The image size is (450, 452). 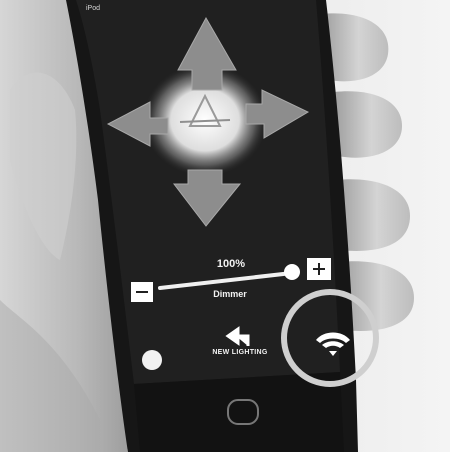 What do you see at coordinates (319, 269) in the screenshot?
I see `plus-icon` at bounding box center [319, 269].